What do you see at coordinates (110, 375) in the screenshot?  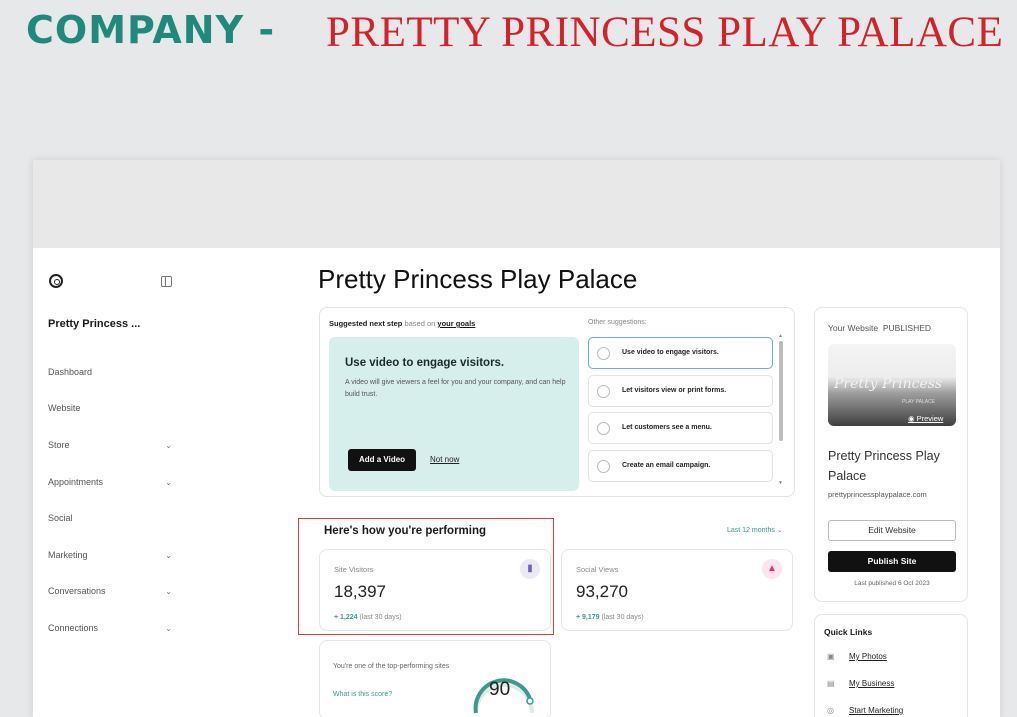 I see `sidebar-item-dashboard: Dashboard` at bounding box center [110, 375].